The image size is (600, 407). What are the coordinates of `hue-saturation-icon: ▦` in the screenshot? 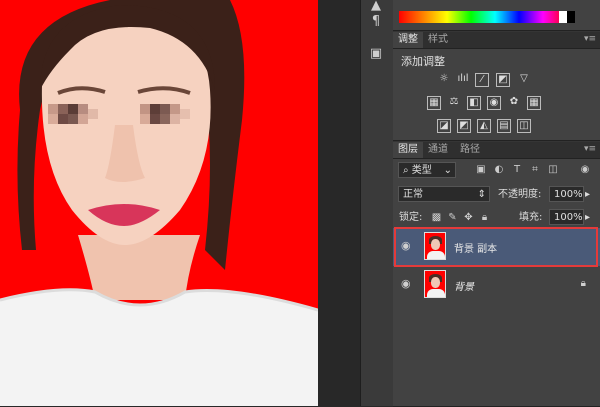 It's located at (434, 103).